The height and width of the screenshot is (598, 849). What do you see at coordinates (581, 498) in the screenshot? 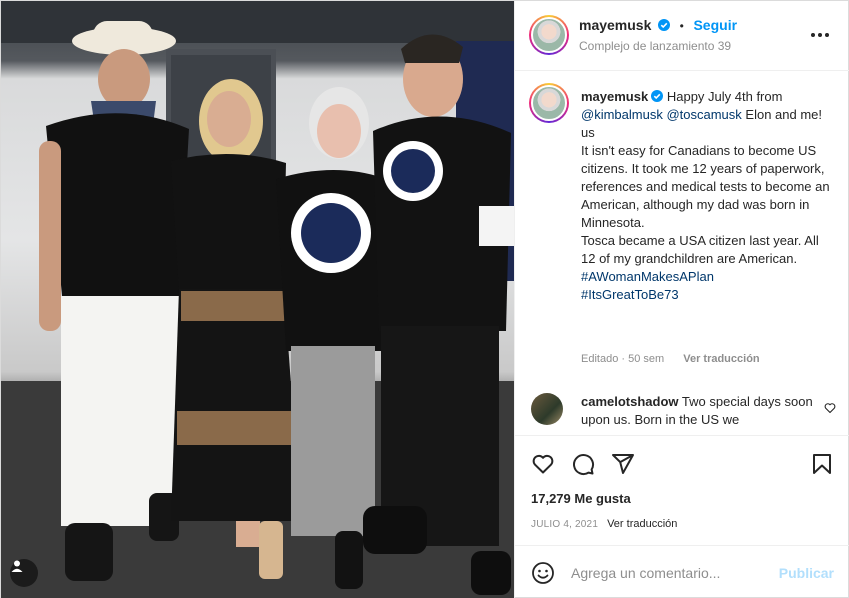
I see `likes-count: 17,279 Me gusta` at bounding box center [581, 498].